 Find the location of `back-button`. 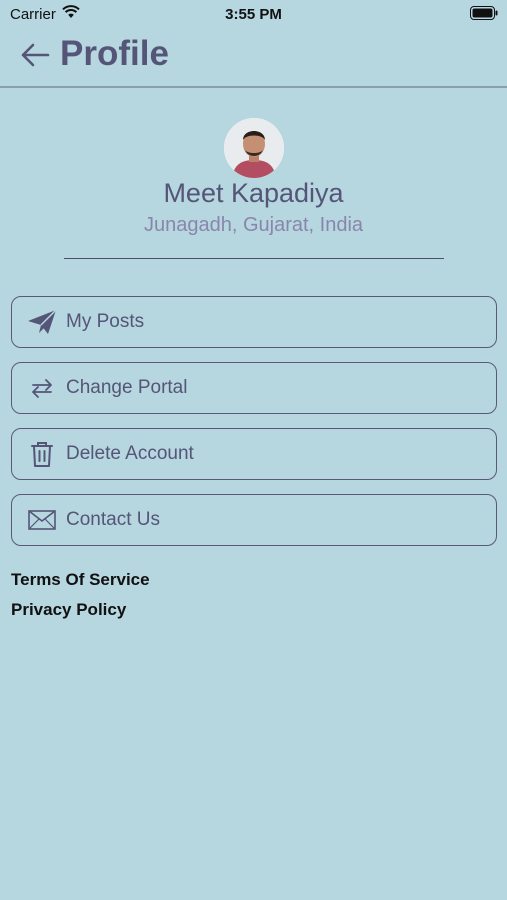

back-button is located at coordinates (35, 55).